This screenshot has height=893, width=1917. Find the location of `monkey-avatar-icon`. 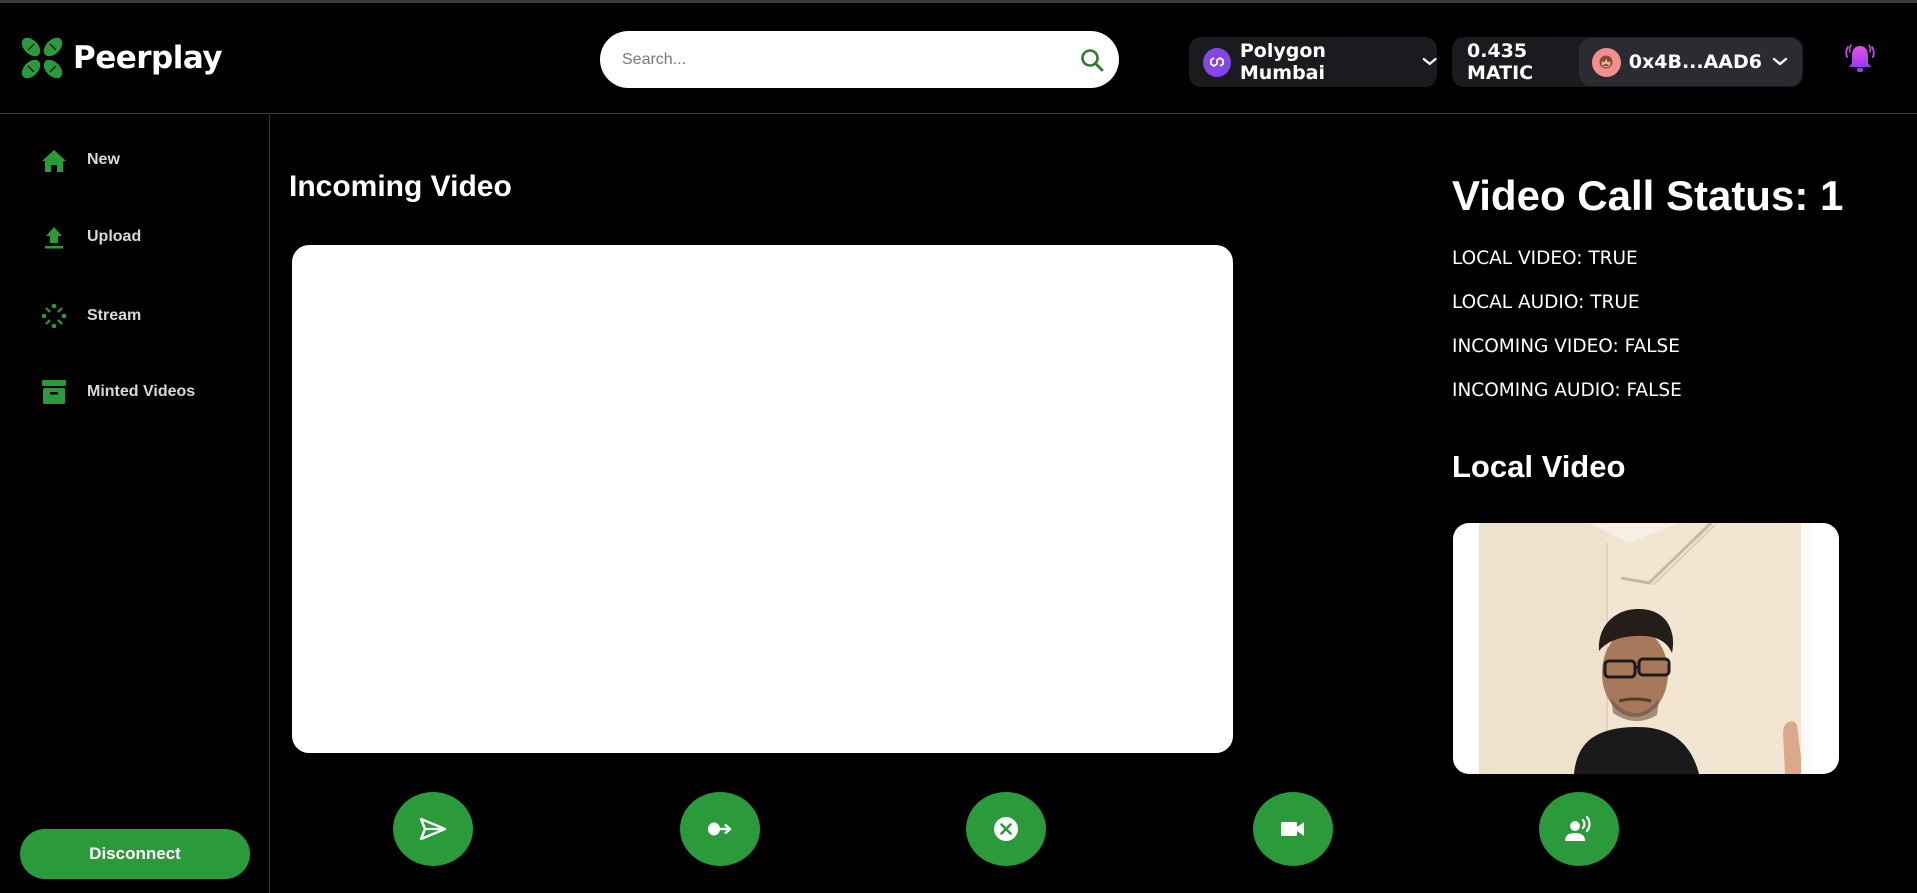

monkey-avatar-icon is located at coordinates (1606, 62).